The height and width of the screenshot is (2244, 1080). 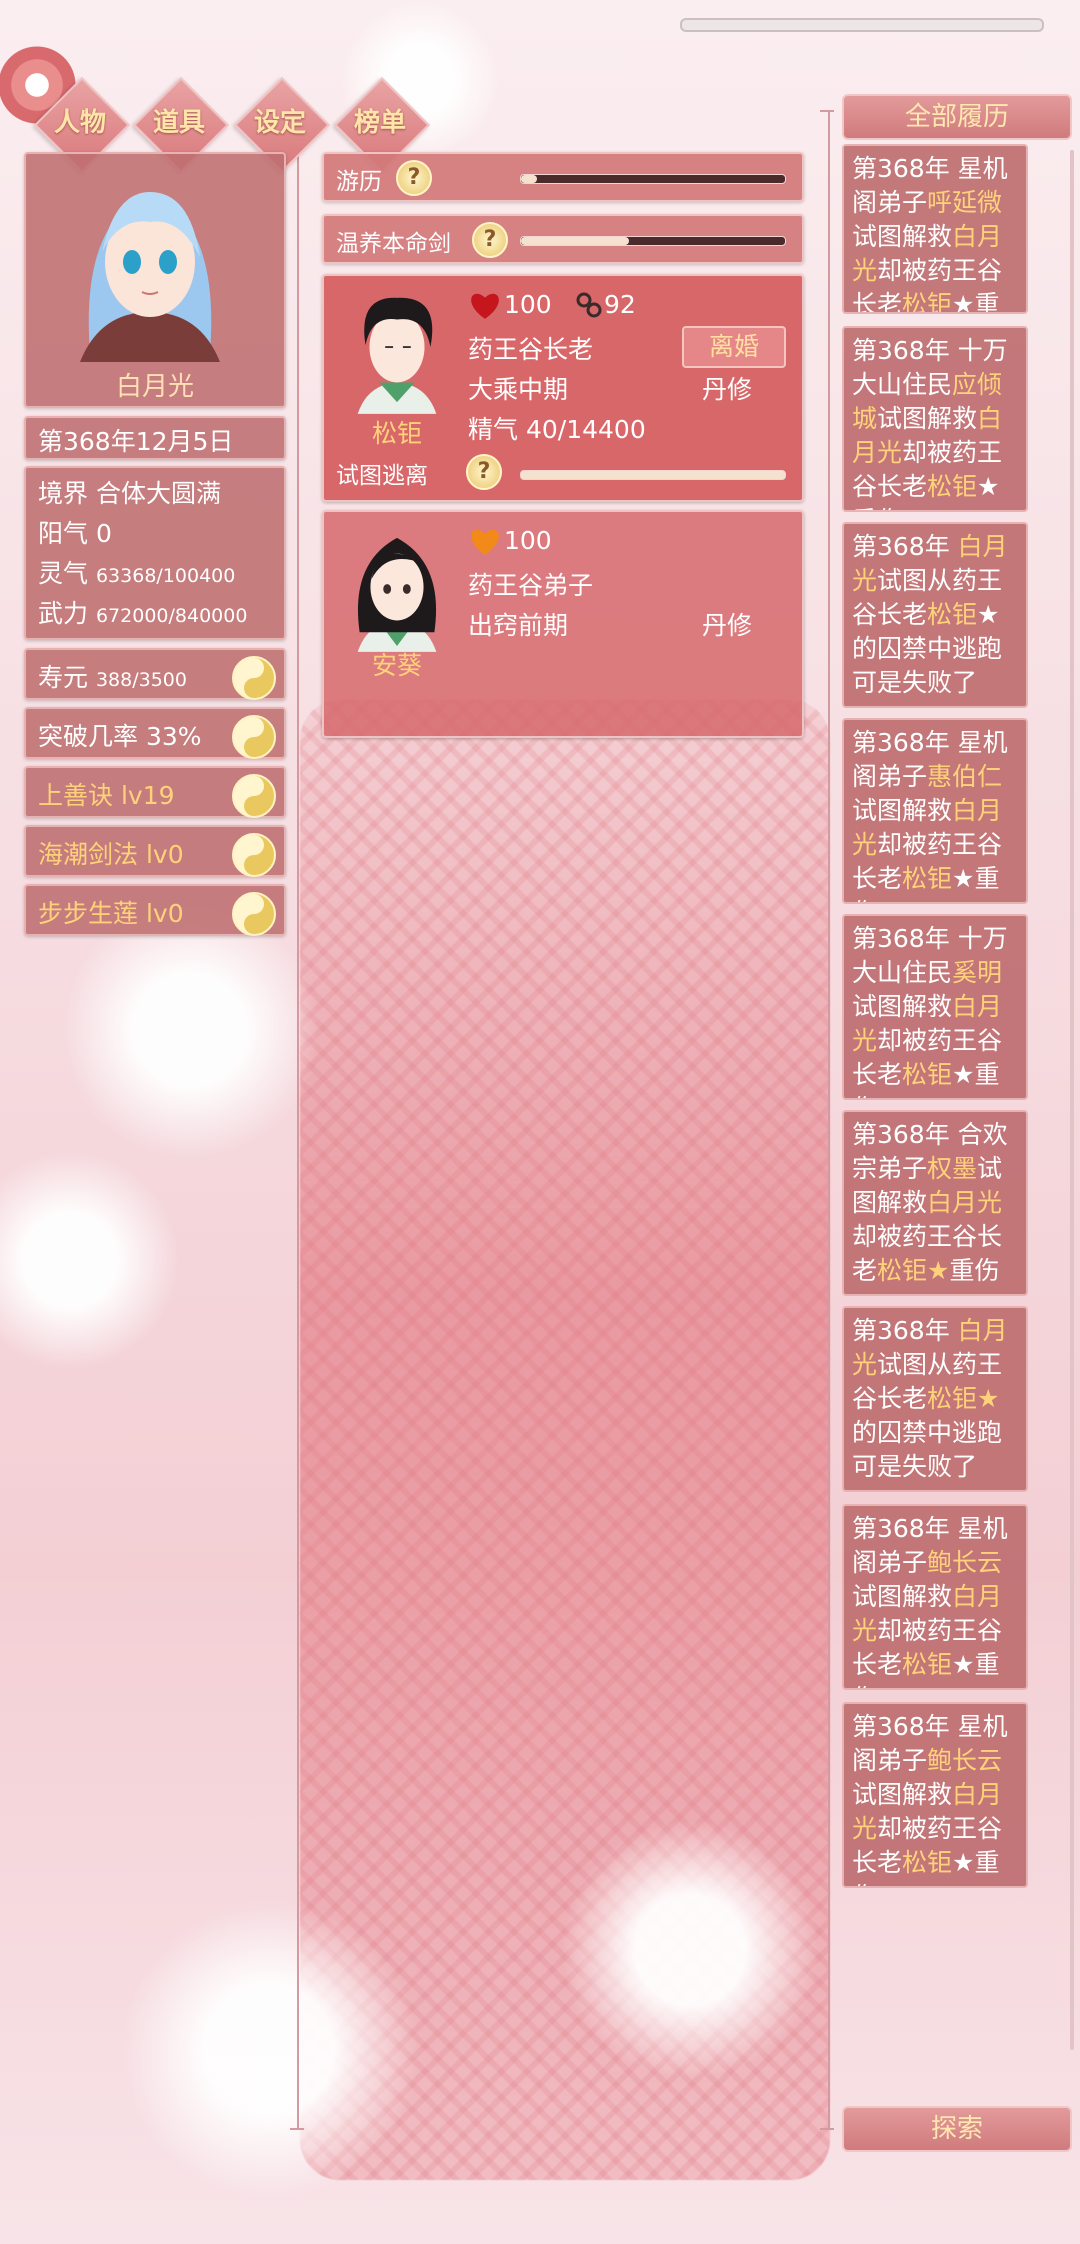 I want to click on date-panel: 第368年12月5日, so click(x=155, y=438).